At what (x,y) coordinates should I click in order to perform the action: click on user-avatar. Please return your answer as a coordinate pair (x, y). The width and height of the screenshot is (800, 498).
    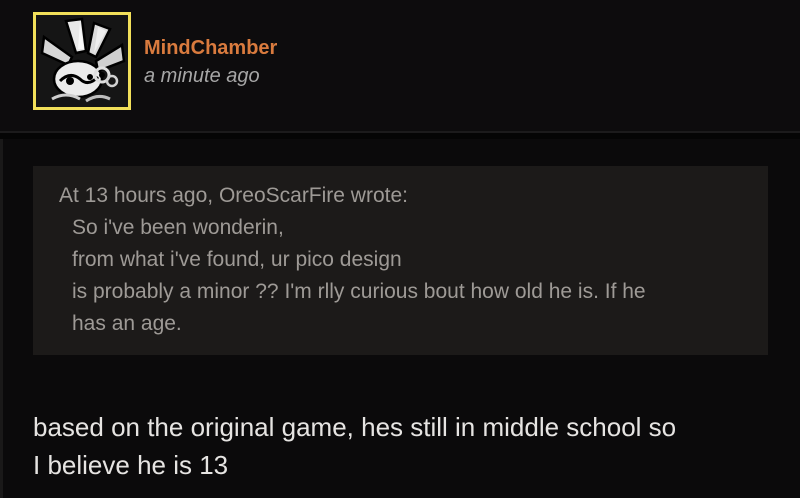
    Looking at the image, I should click on (82, 61).